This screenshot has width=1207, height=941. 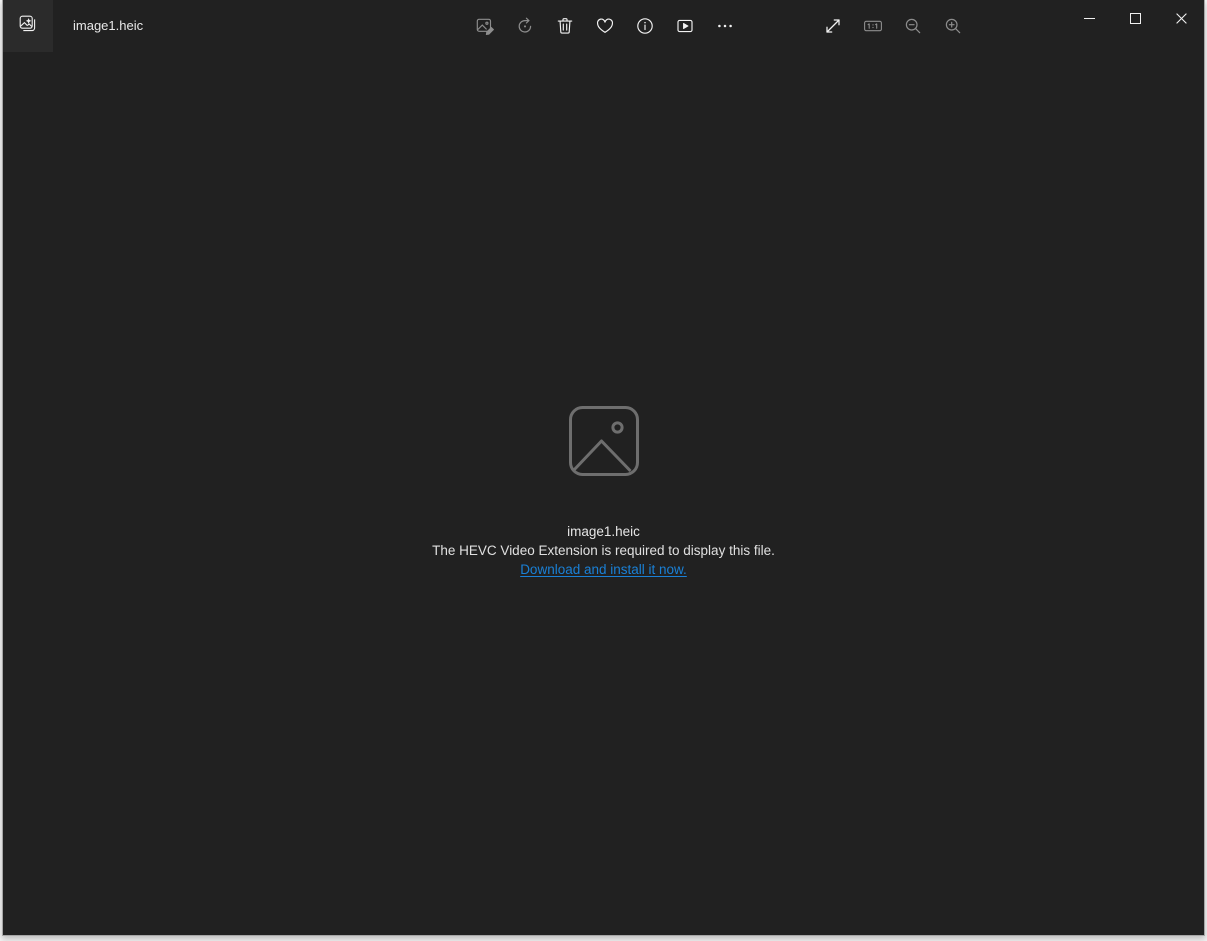 I want to click on heart-icon, so click(x=605, y=26).